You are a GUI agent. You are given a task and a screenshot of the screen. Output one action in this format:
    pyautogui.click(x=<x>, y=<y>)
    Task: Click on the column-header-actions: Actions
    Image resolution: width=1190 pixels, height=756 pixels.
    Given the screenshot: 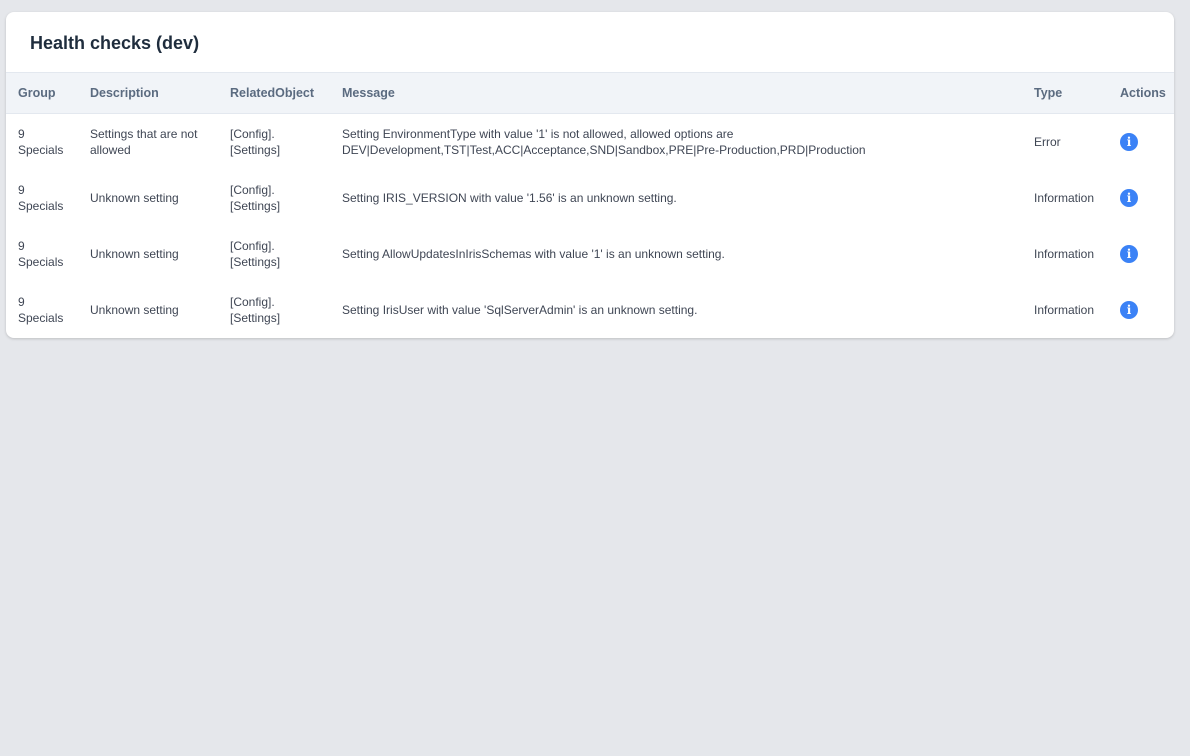 What is the action you would take?
    pyautogui.click(x=1141, y=93)
    